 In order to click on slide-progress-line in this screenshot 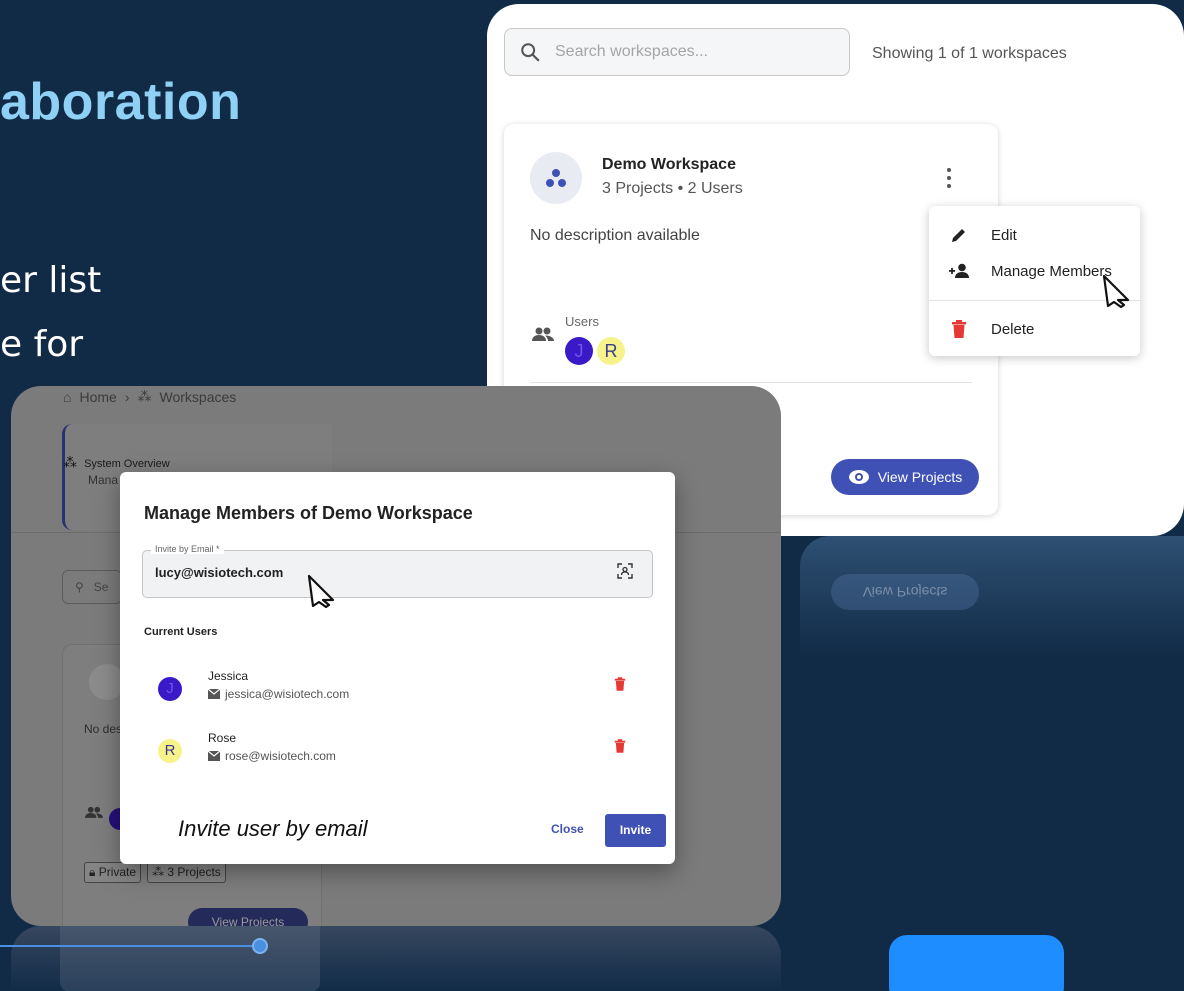, I will do `click(131, 946)`.